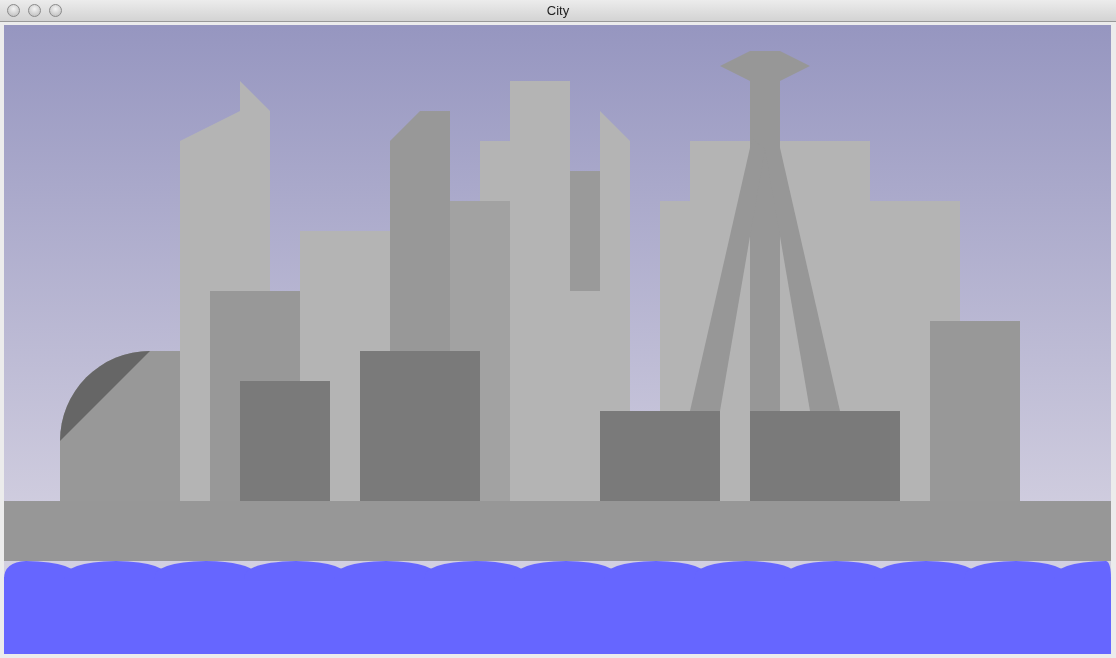 This screenshot has height=658, width=1116. Describe the element at coordinates (34, 10) in the screenshot. I see `window-minimize-button` at that location.